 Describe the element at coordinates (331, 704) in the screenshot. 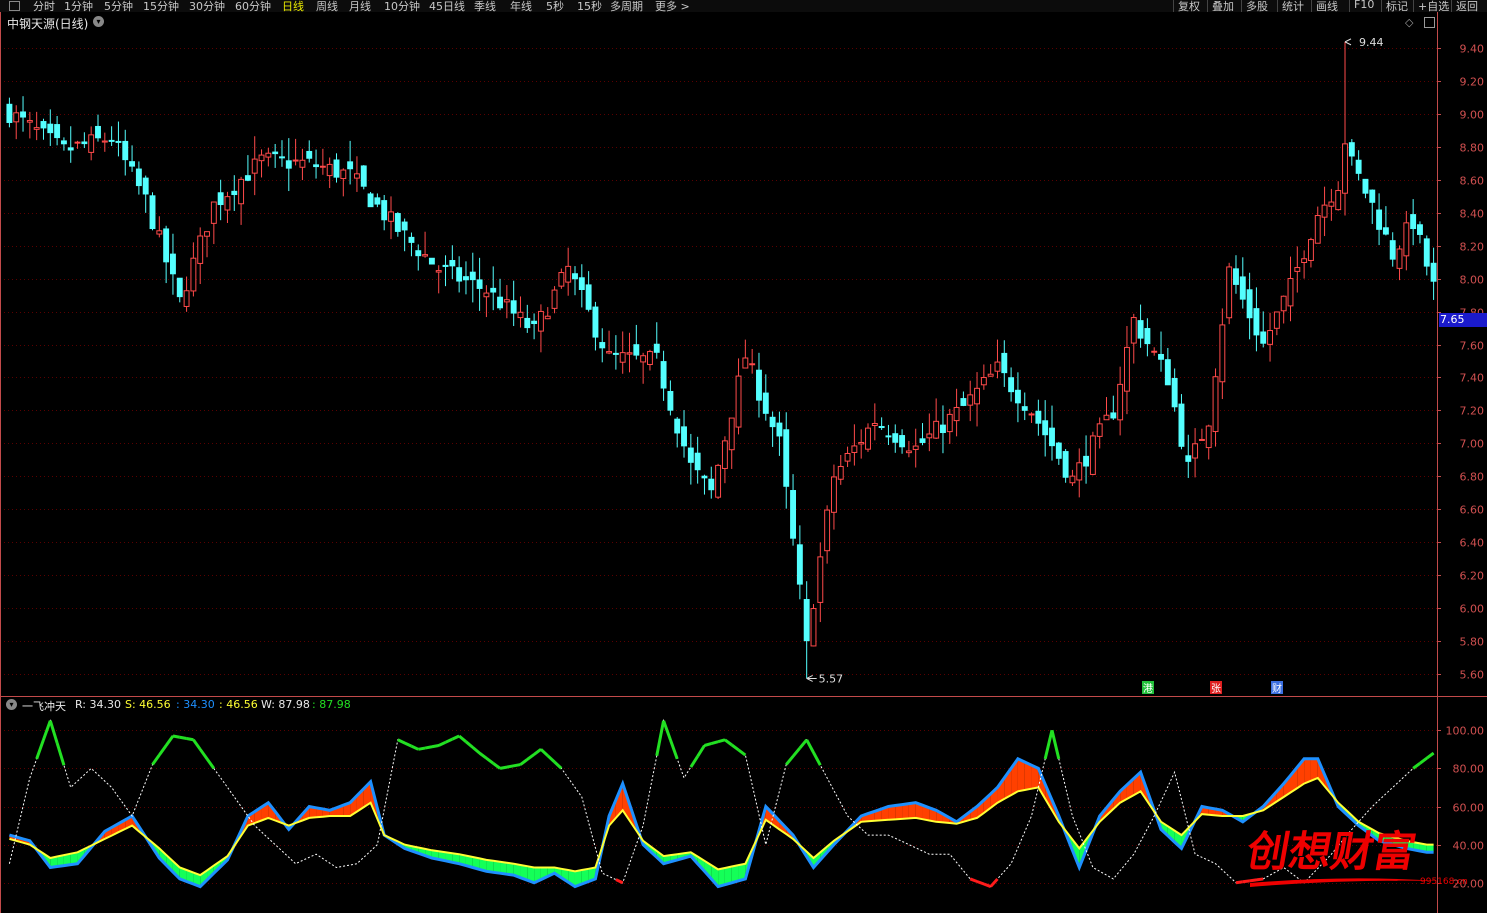

I see `indicator-v3: : 87.98` at that location.